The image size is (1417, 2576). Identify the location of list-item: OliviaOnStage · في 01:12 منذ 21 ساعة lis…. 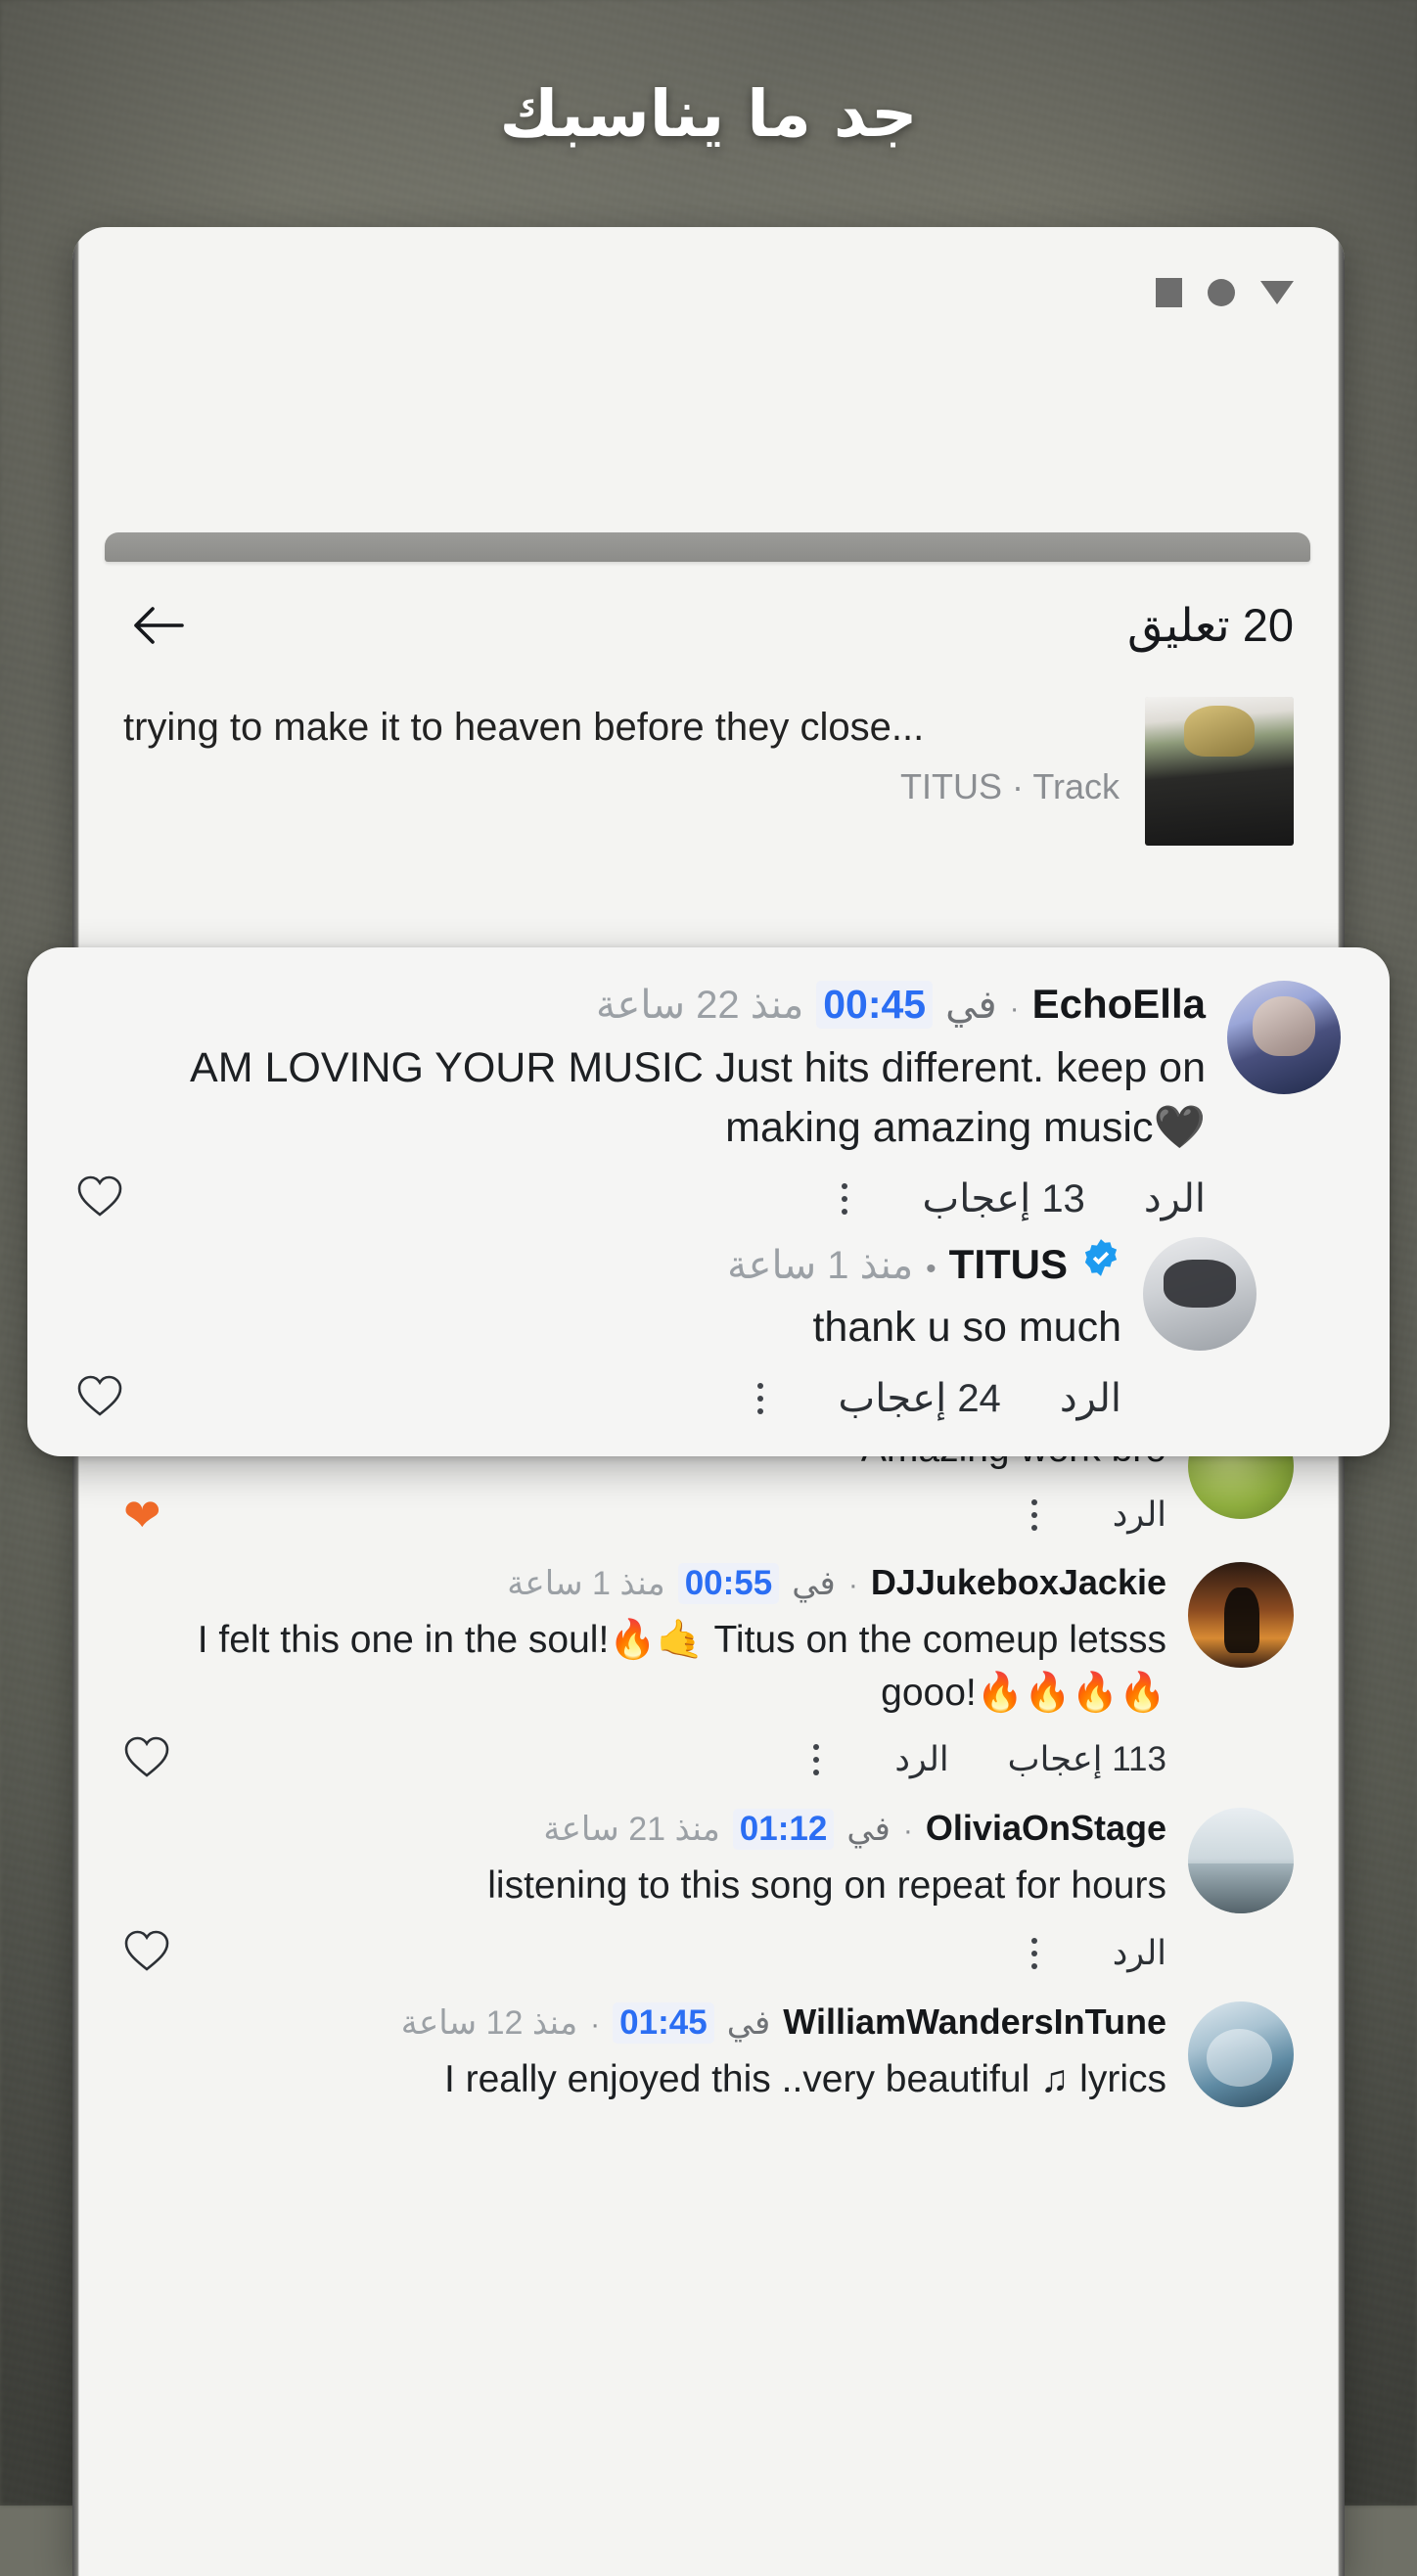
(708, 1889).